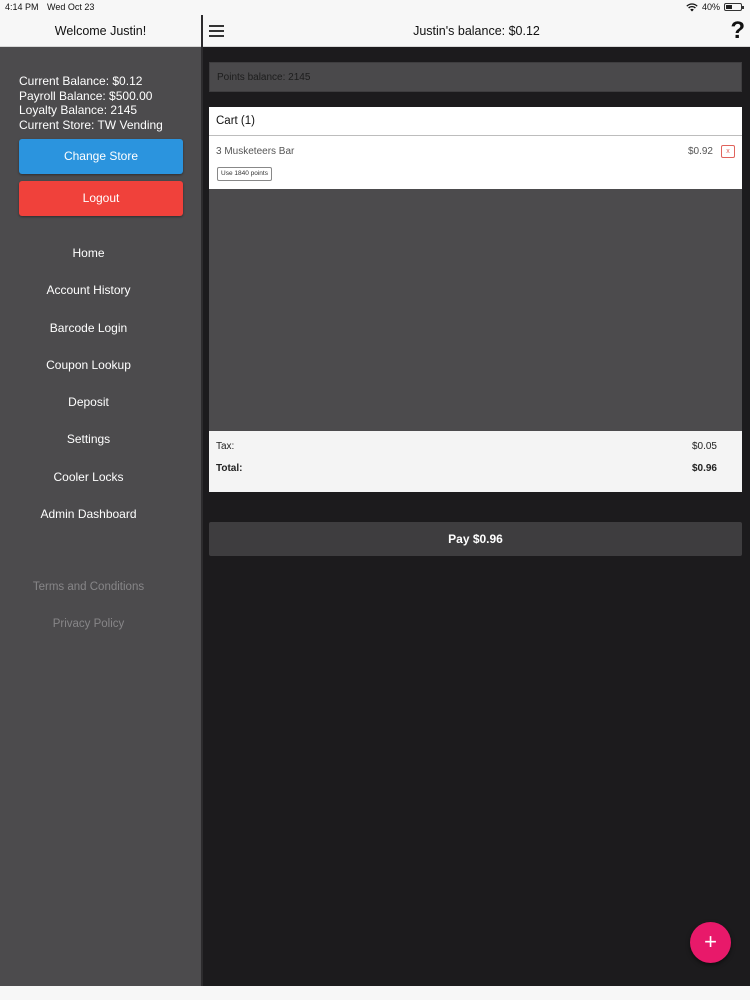 This screenshot has height=1000, width=750. What do you see at coordinates (729, 7) in the screenshot?
I see `battery-fill` at bounding box center [729, 7].